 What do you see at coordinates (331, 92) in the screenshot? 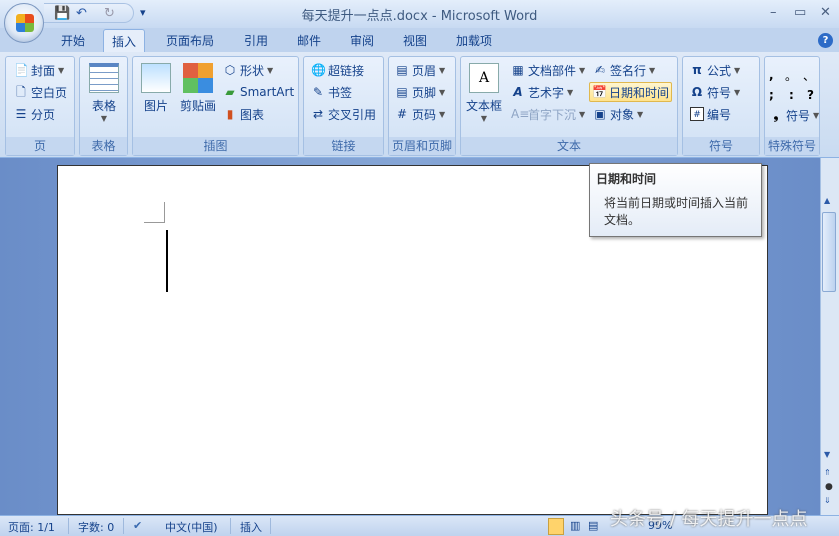
I see `bookmark-button: ✎ 书签` at bounding box center [331, 92].